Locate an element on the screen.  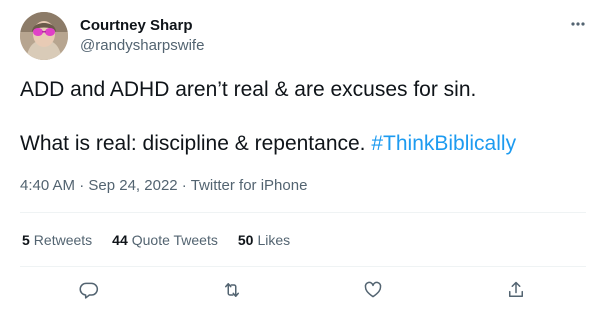
quote-tweets-stat: 44 Quote Tweets is located at coordinates (165, 240).